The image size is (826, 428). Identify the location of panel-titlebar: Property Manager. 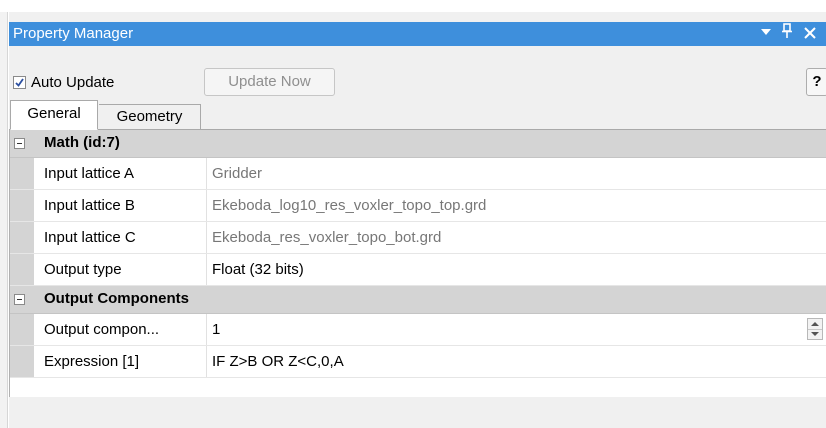
(417, 34).